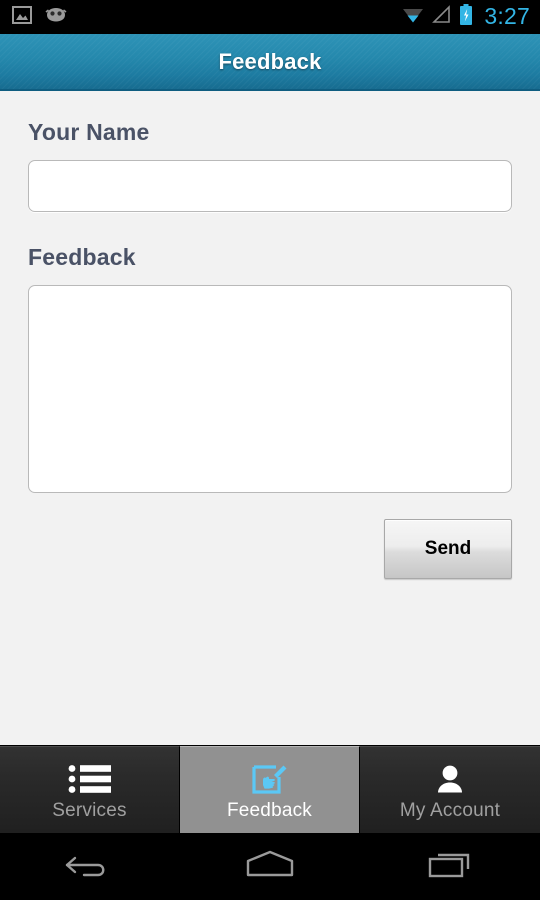  I want to click on tab-label-services: Services, so click(89, 810).